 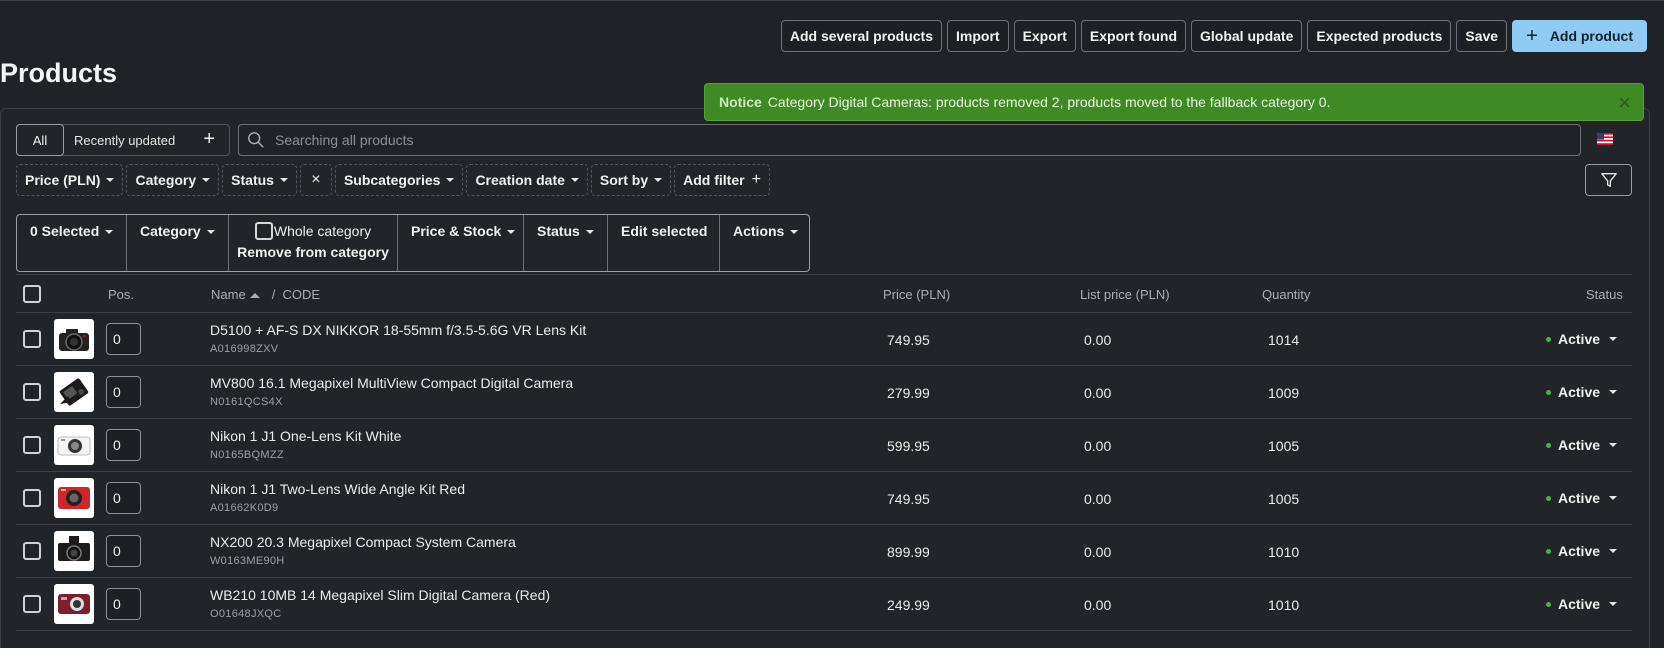 I want to click on product-price: 599.95, so click(x=908, y=446).